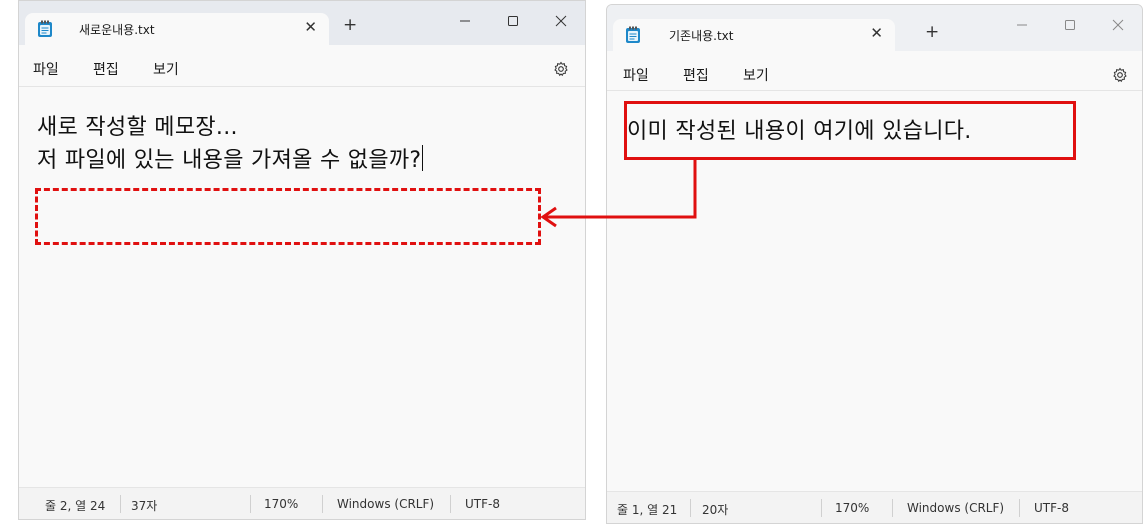 This screenshot has height=526, width=1145. What do you see at coordinates (701, 36) in the screenshot?
I see `tab-title: 기존내용.txt` at bounding box center [701, 36].